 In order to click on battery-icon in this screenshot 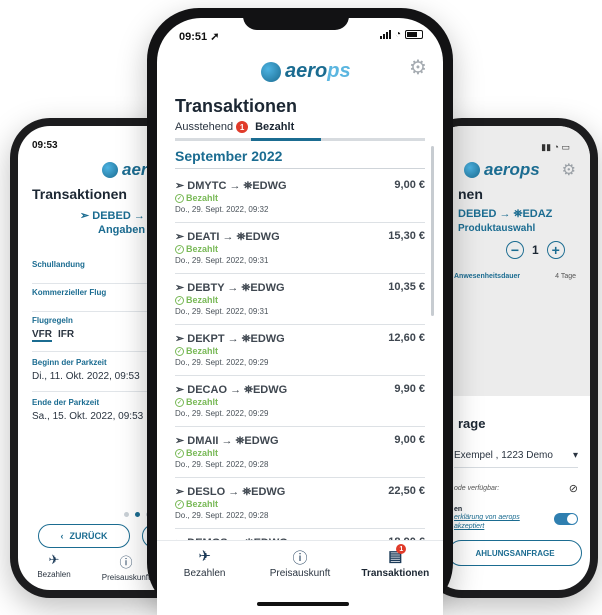, I will do `click(414, 34)`.